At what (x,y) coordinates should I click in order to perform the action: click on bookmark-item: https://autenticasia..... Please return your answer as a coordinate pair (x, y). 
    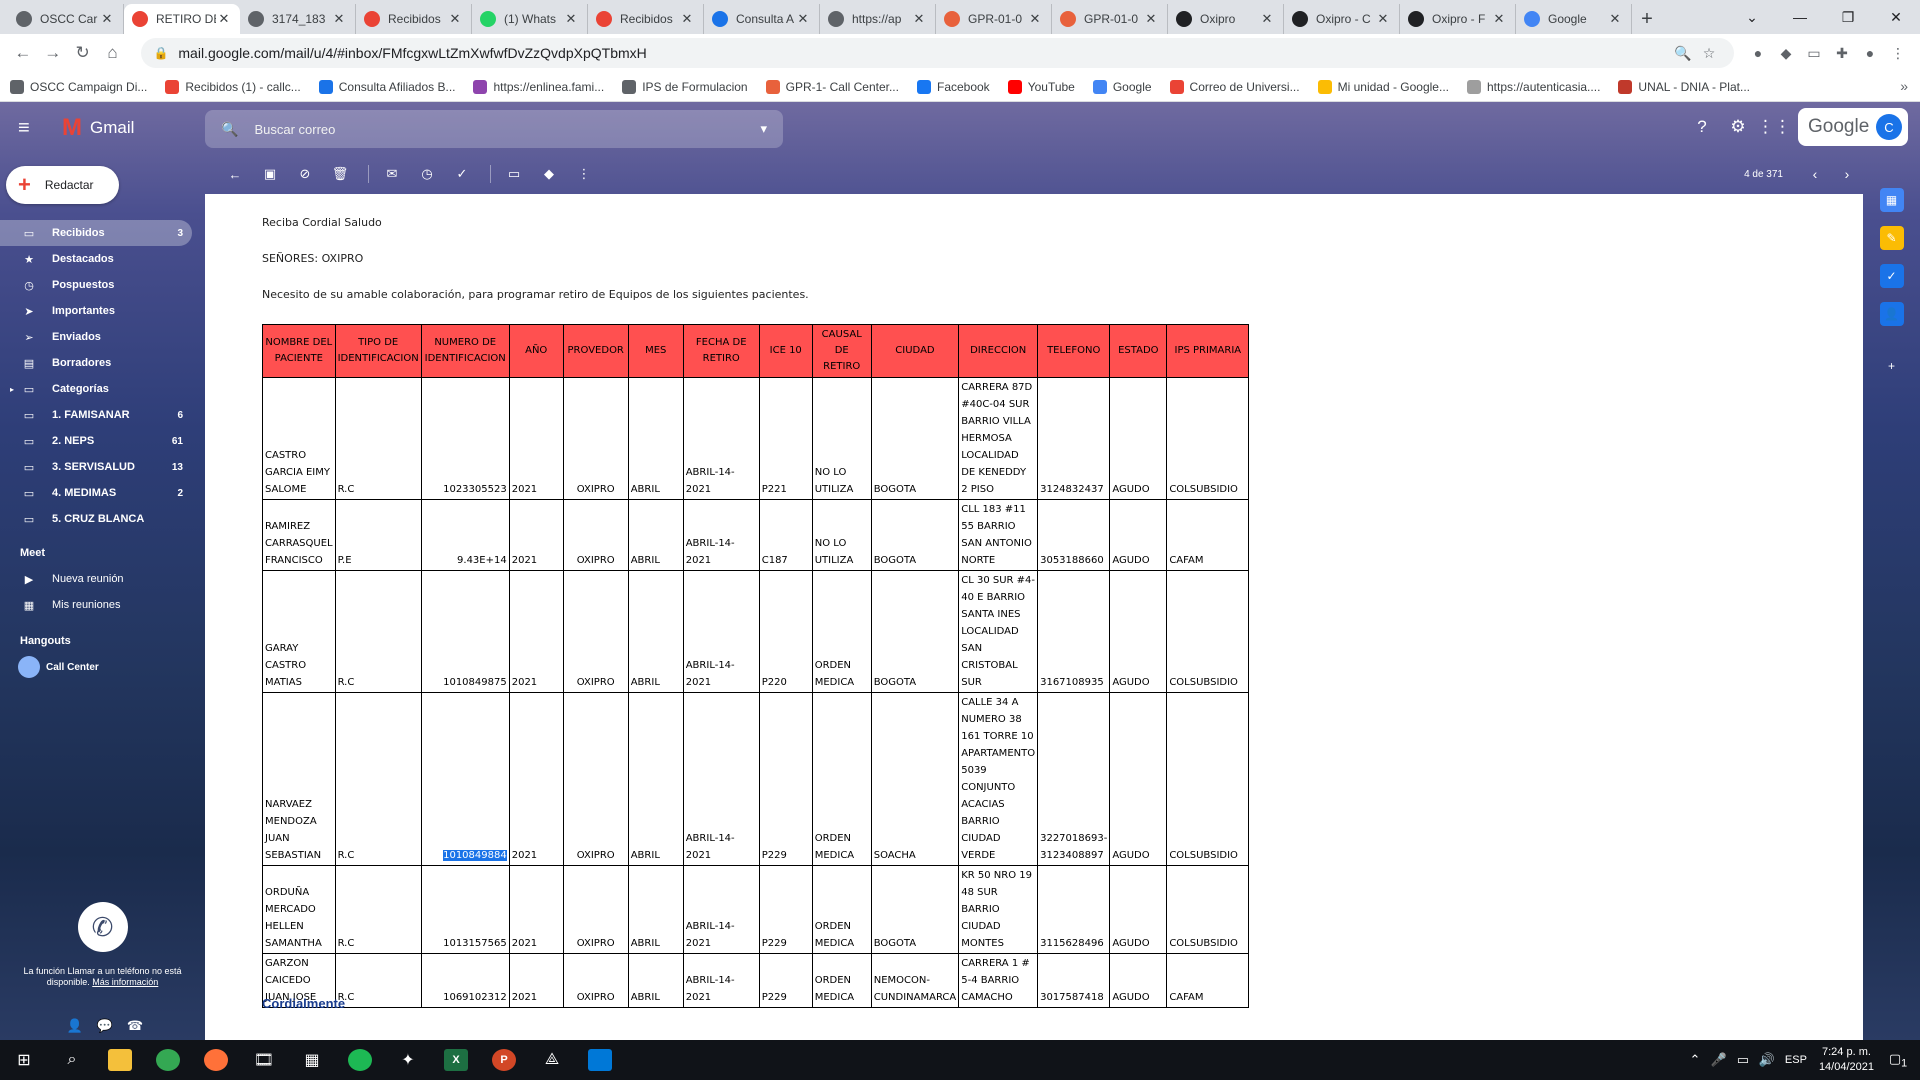
    Looking at the image, I should click on (1533, 86).